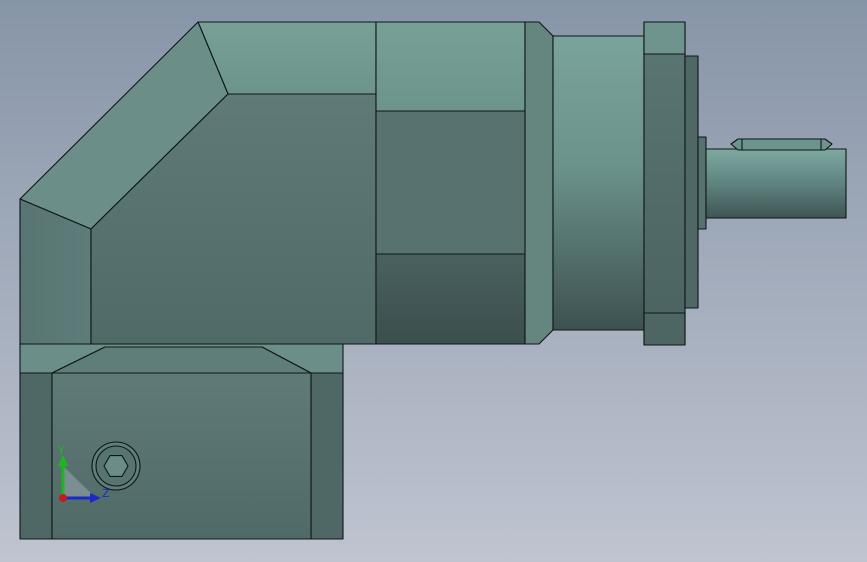 The width and height of the screenshot is (867, 562). I want to click on triad-y-label: Y, so click(61, 450).